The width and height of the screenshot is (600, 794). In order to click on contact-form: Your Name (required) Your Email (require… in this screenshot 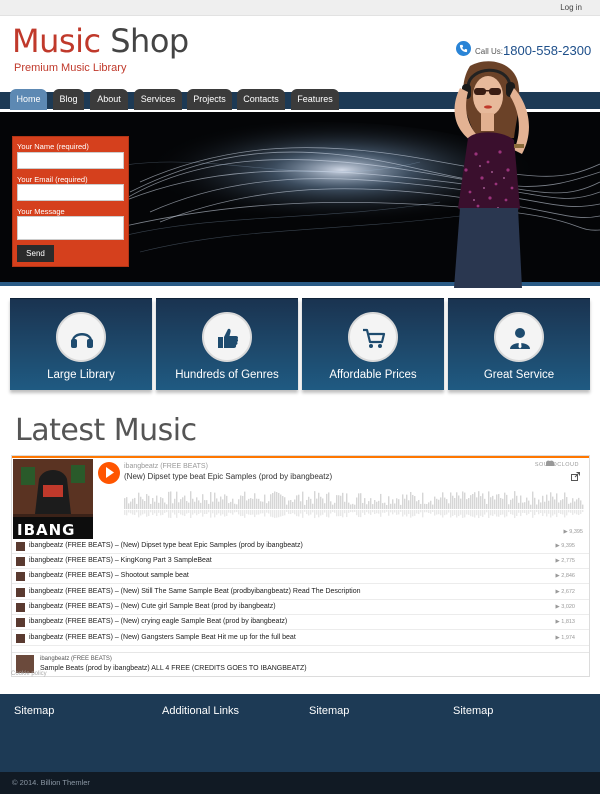, I will do `click(70, 201)`.